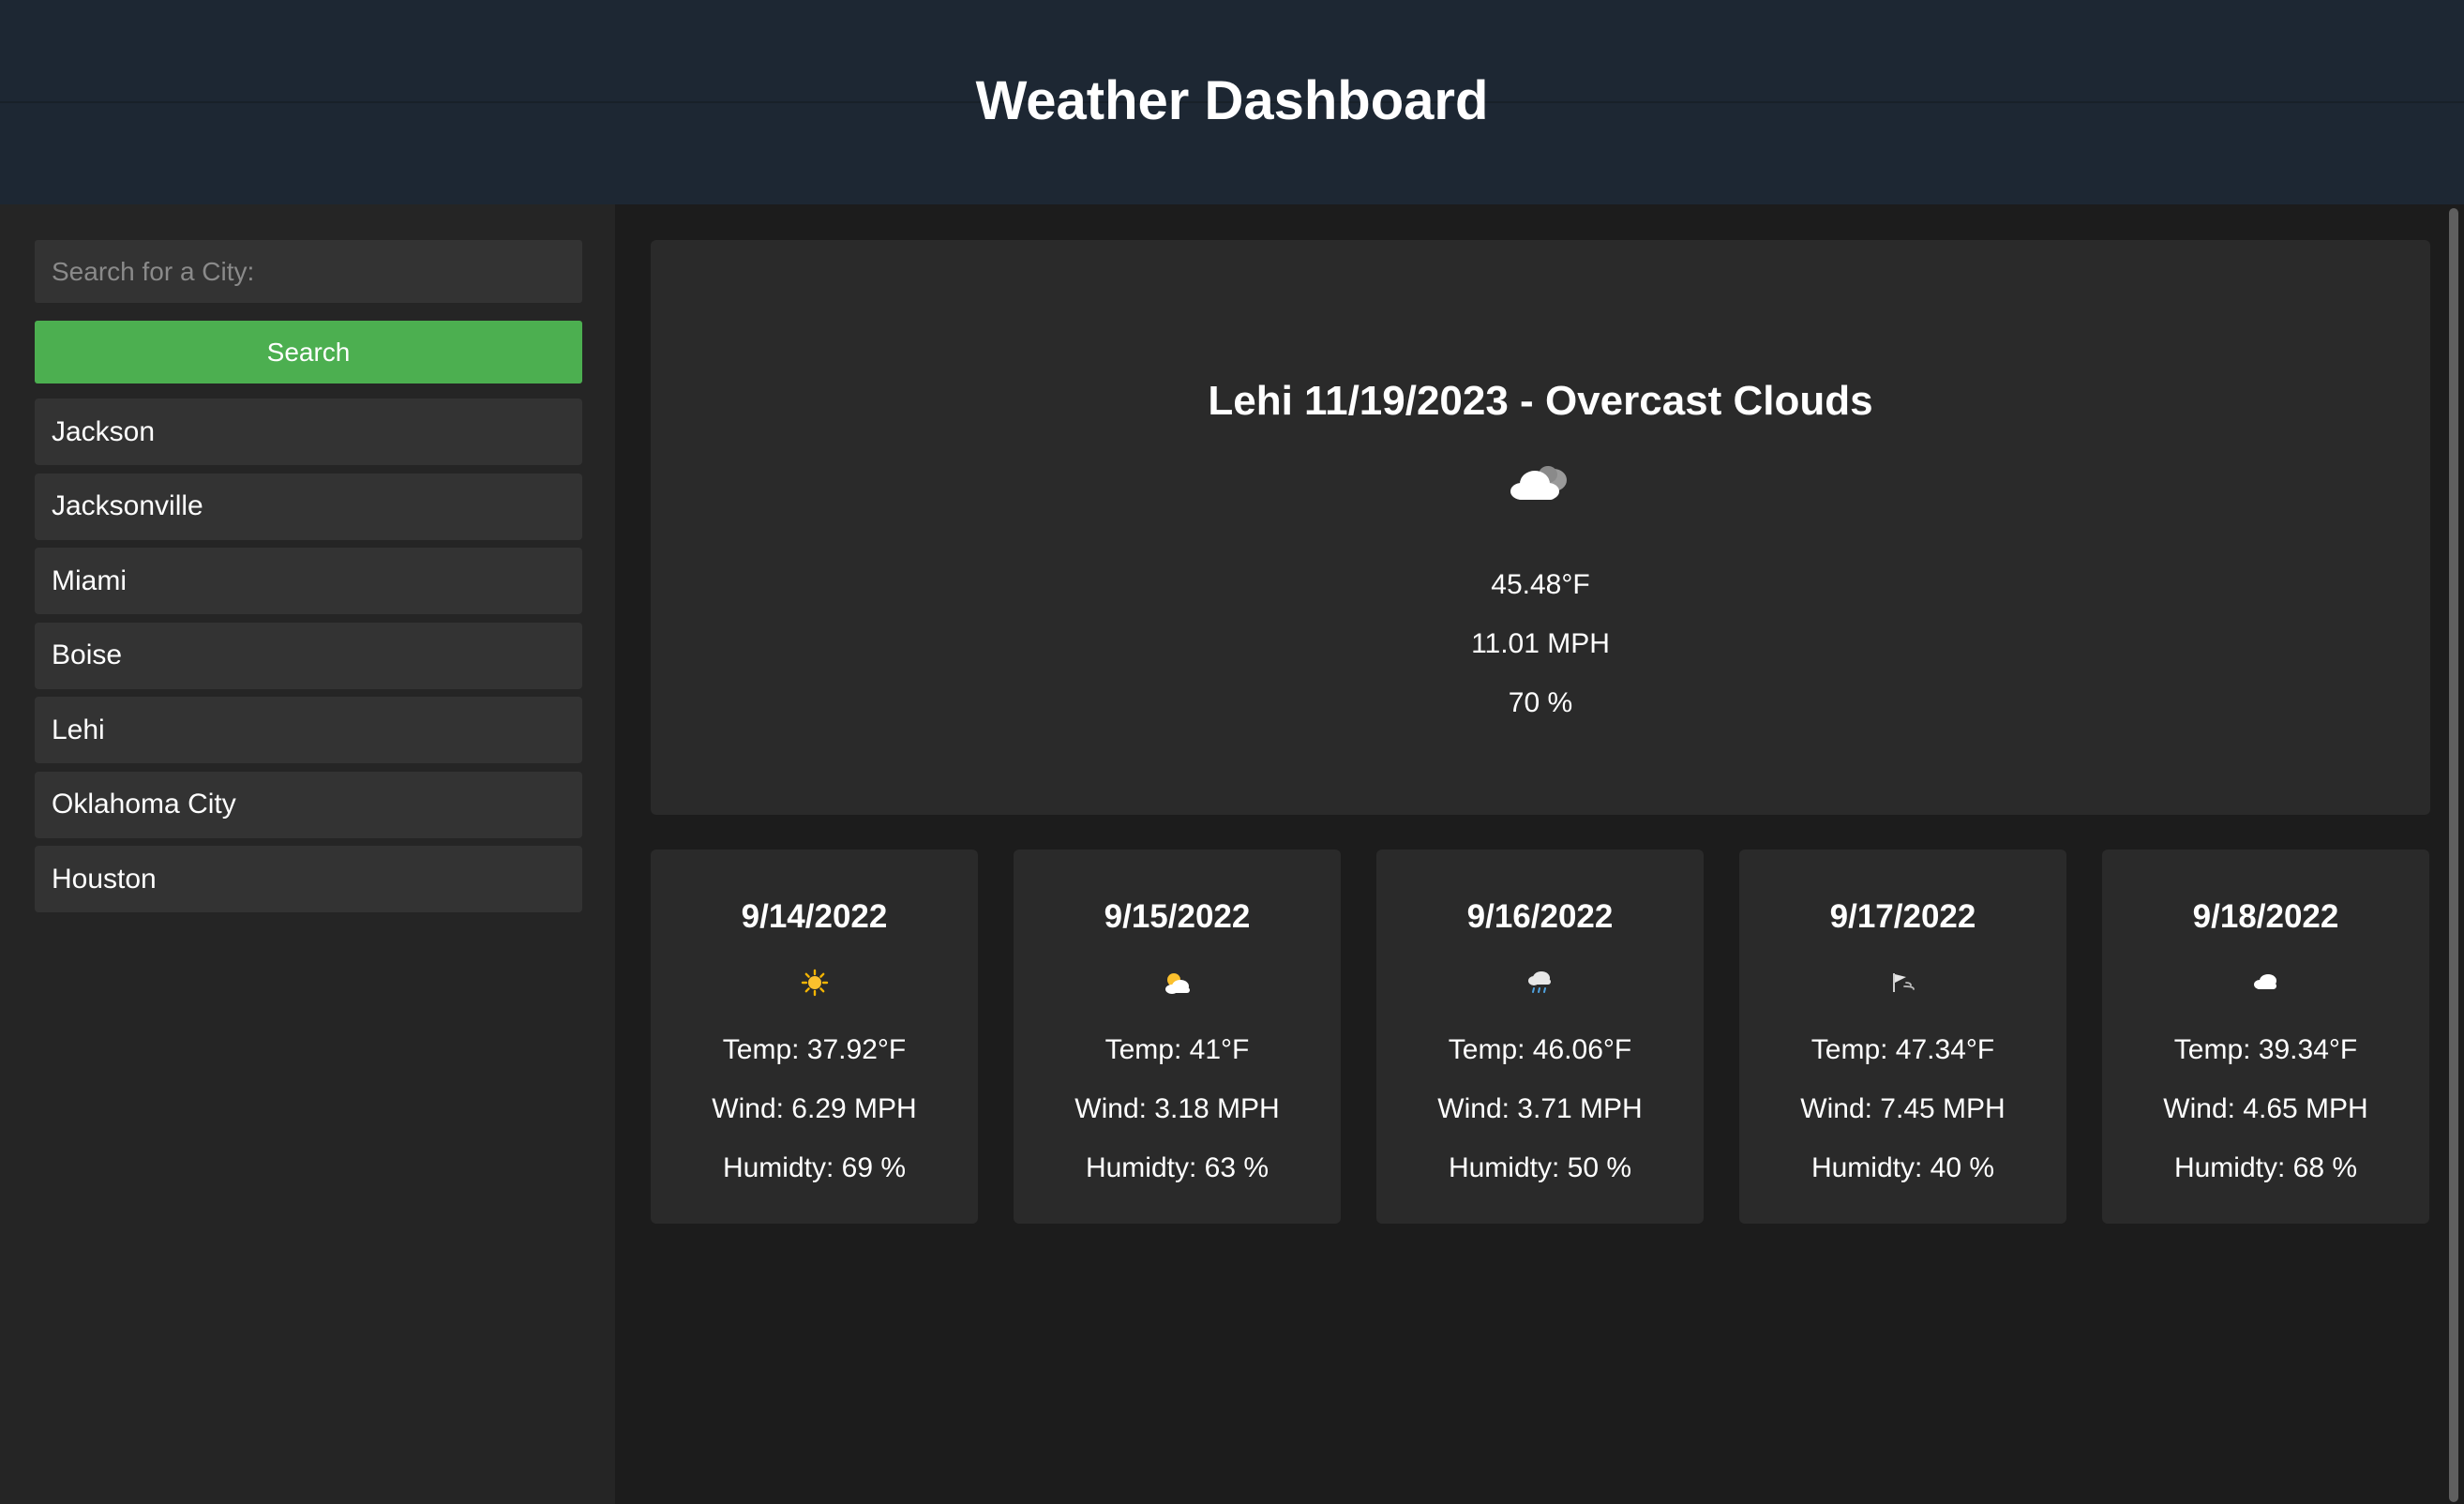 This screenshot has width=2464, height=1504. Describe the element at coordinates (308, 655) in the screenshot. I see `history-item-boise: Boise` at that location.